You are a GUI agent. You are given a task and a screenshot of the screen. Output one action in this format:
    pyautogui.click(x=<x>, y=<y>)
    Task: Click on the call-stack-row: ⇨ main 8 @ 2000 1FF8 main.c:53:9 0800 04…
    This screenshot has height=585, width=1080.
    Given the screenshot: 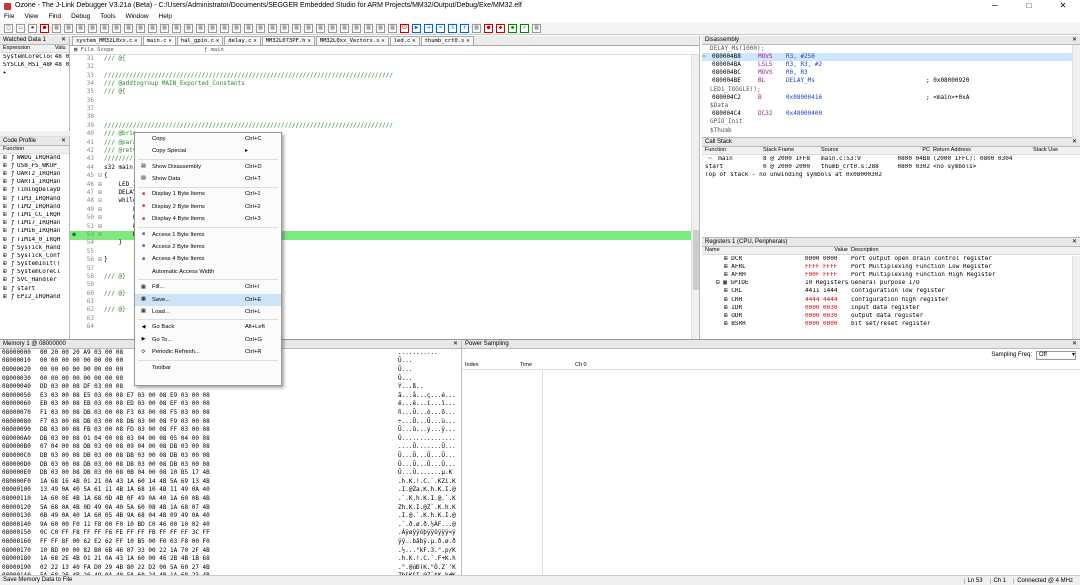 What is the action you would take?
    pyautogui.click(x=891, y=159)
    